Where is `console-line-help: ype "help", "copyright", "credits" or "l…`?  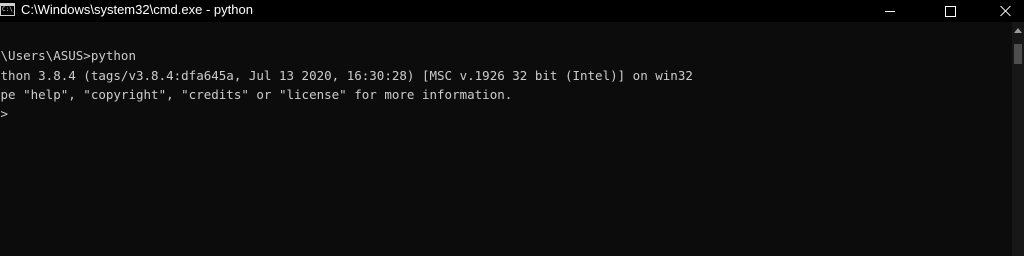 console-line-help: ype "help", "copyright", "credits" or "l… is located at coordinates (256, 94).